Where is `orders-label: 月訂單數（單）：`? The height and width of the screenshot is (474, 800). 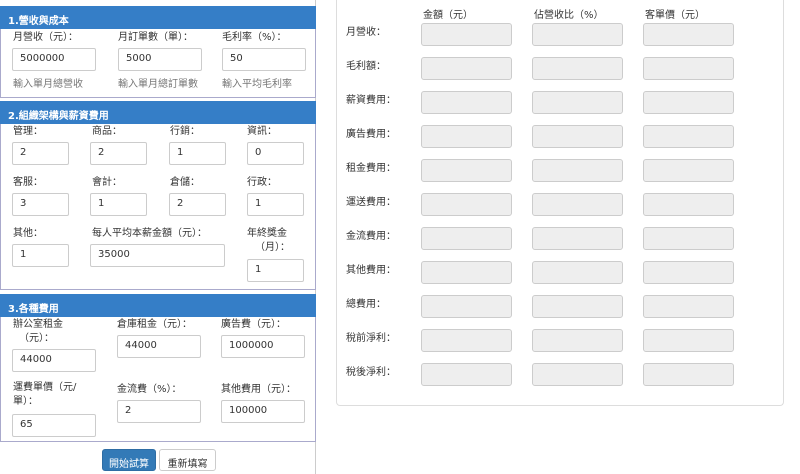
orders-label: 月訂單數（單）： is located at coordinates (155, 37).